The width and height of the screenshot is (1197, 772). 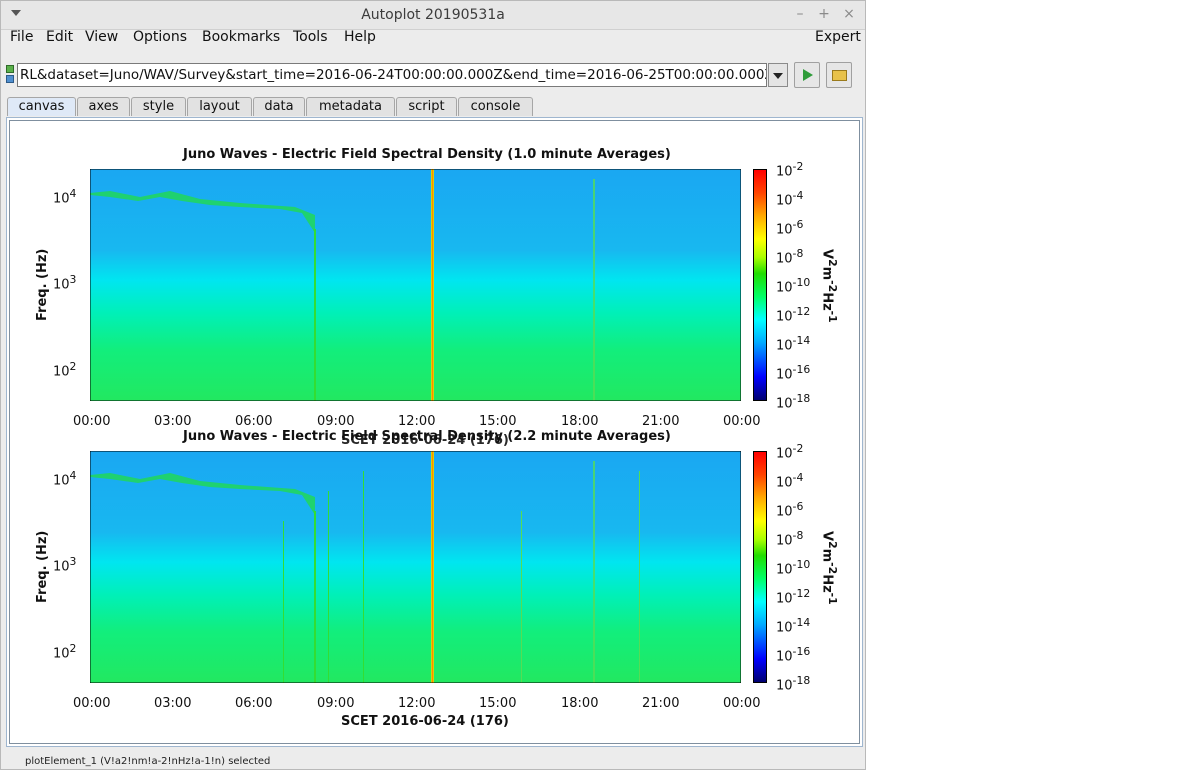 What do you see at coordinates (350, 106) in the screenshot?
I see `tab-metadata: metadata` at bounding box center [350, 106].